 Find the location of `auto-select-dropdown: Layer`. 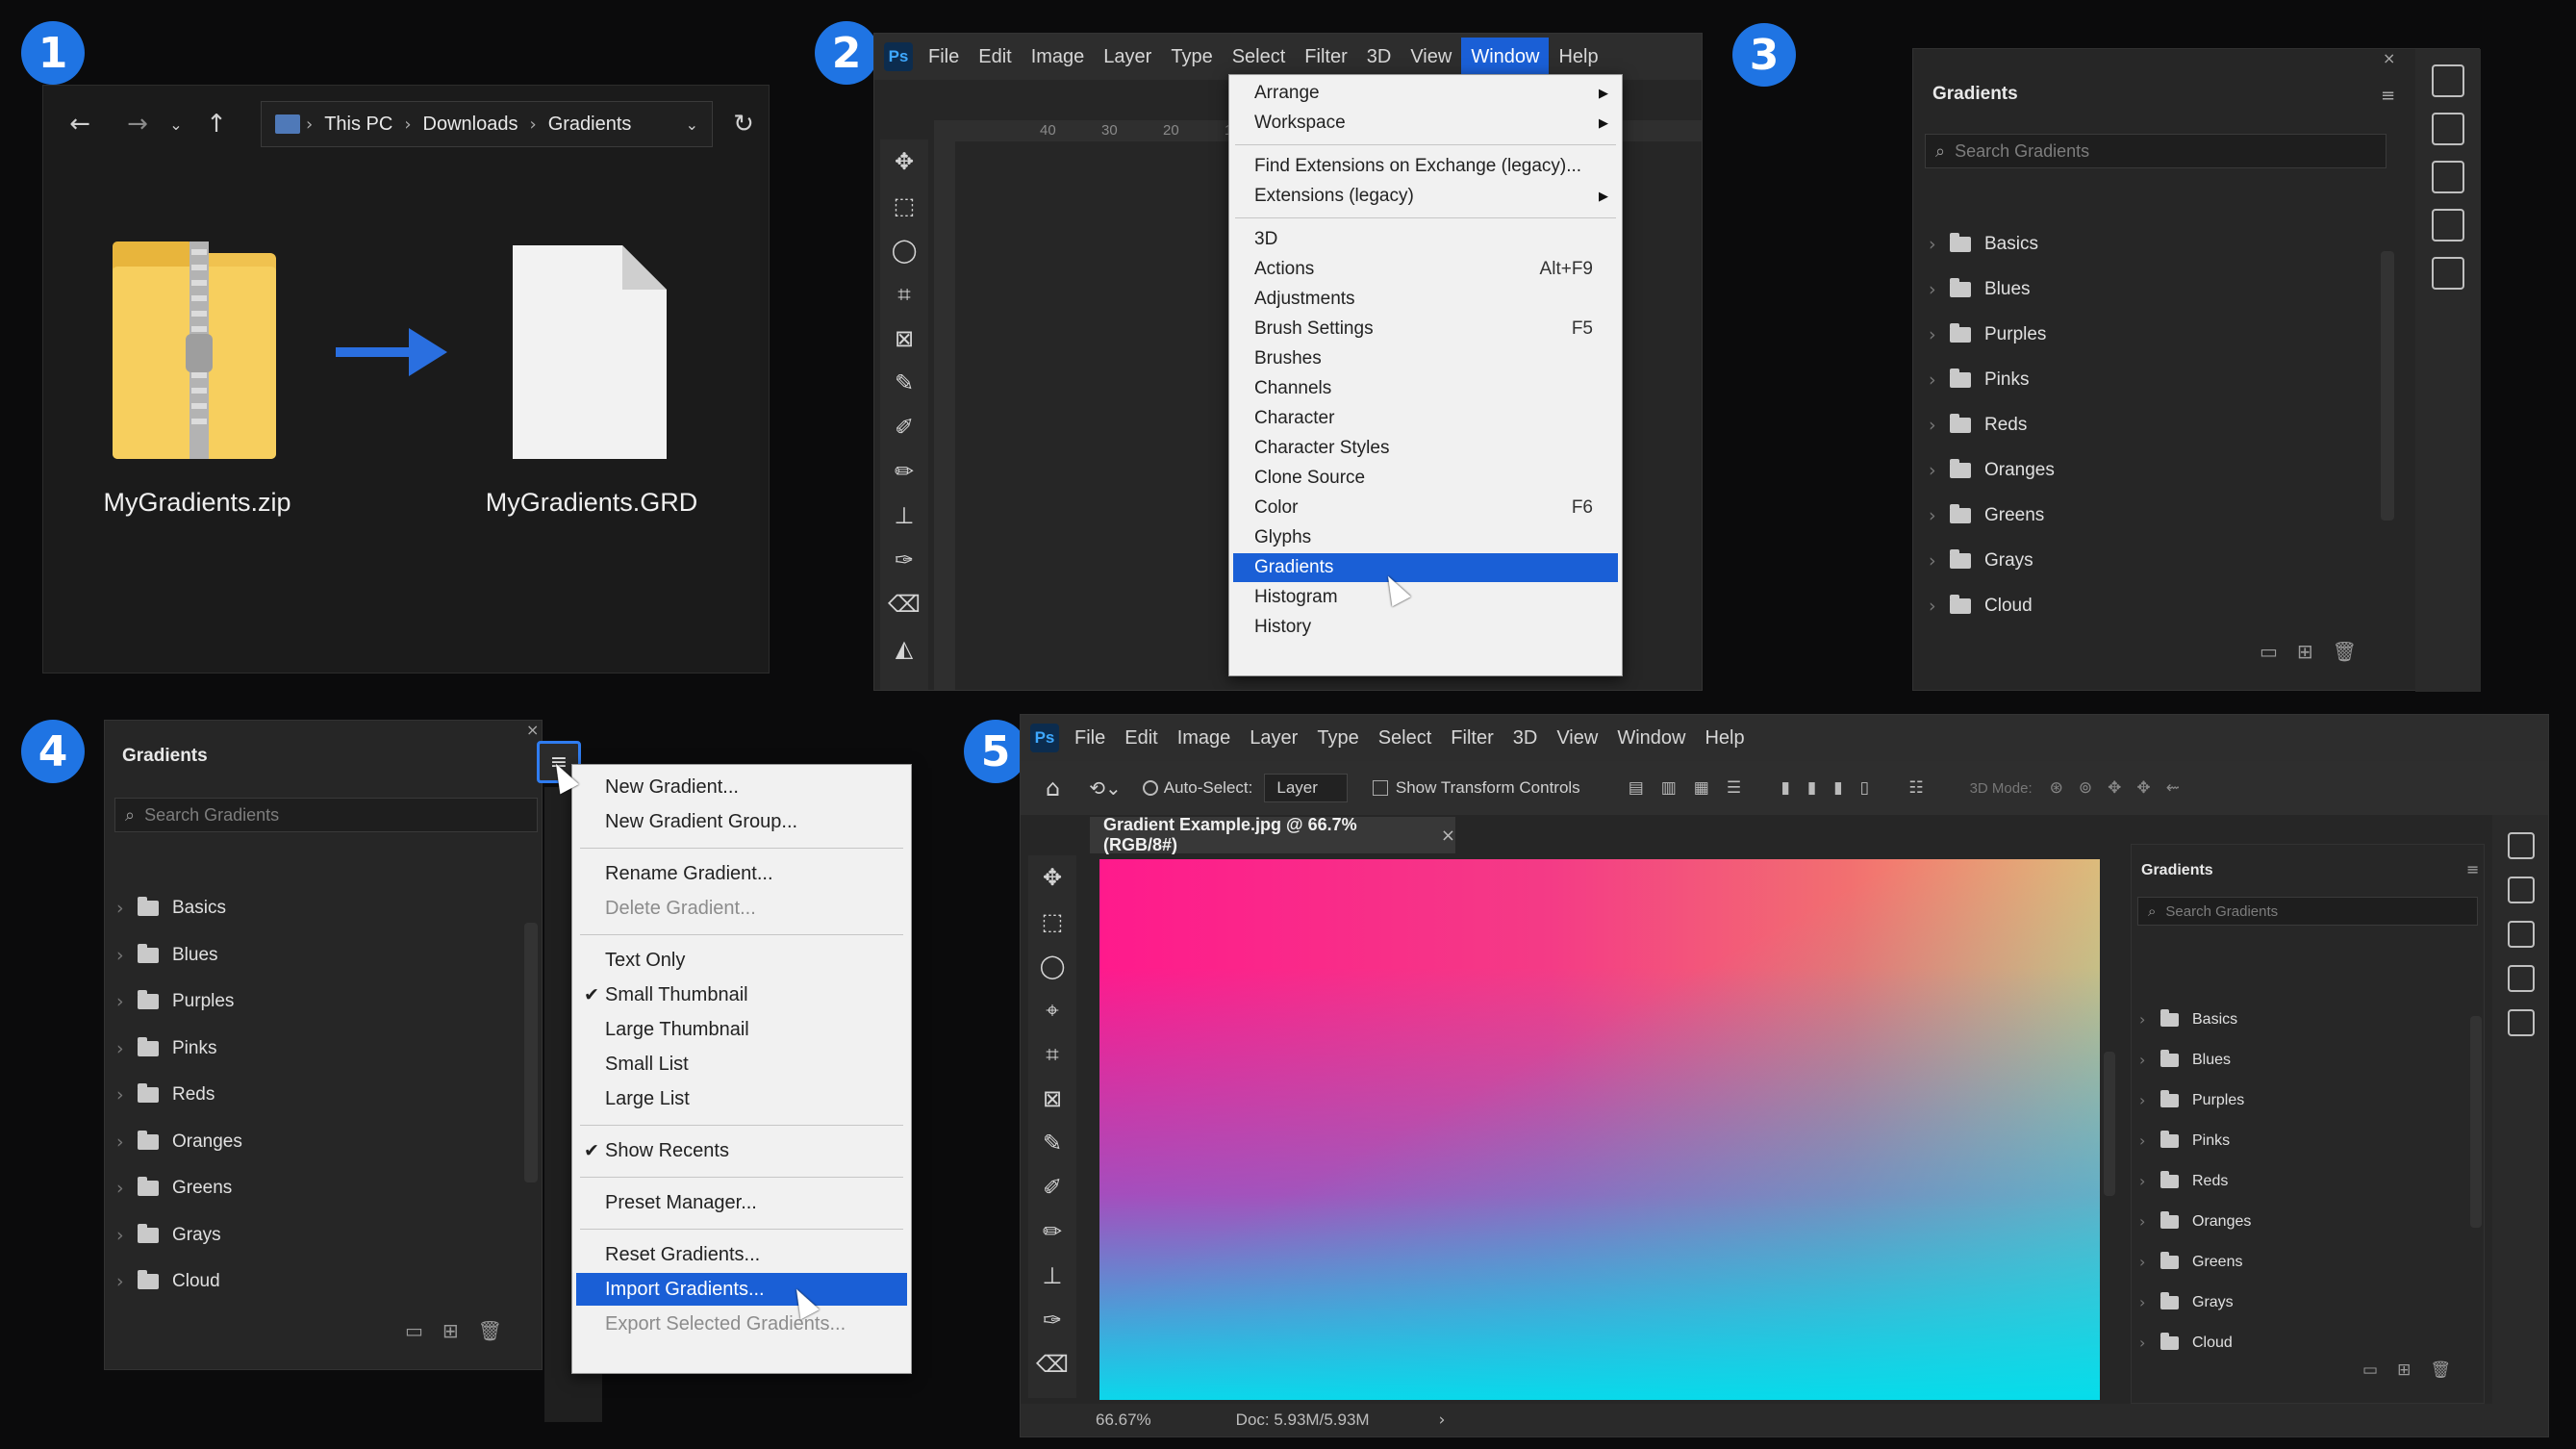

auto-select-dropdown: Layer is located at coordinates (1306, 788).